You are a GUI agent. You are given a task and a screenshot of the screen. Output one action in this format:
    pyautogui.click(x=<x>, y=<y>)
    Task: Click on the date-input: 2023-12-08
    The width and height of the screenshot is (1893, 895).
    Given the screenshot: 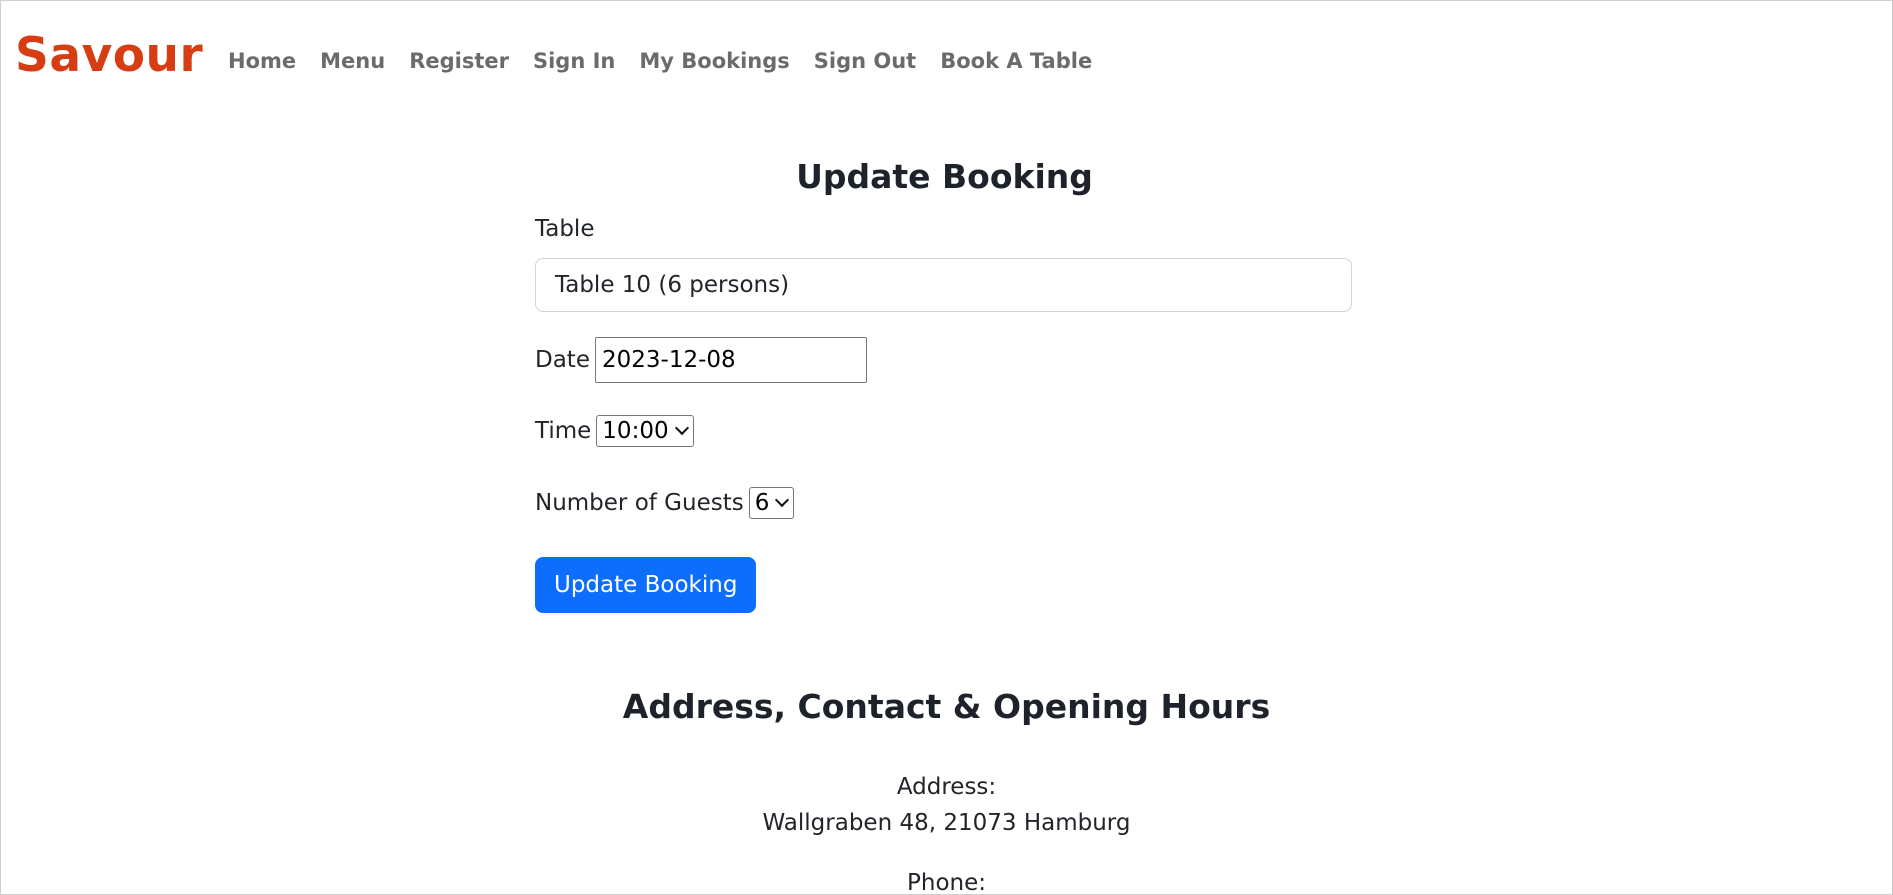 What is the action you would take?
    pyautogui.click(x=730, y=360)
    